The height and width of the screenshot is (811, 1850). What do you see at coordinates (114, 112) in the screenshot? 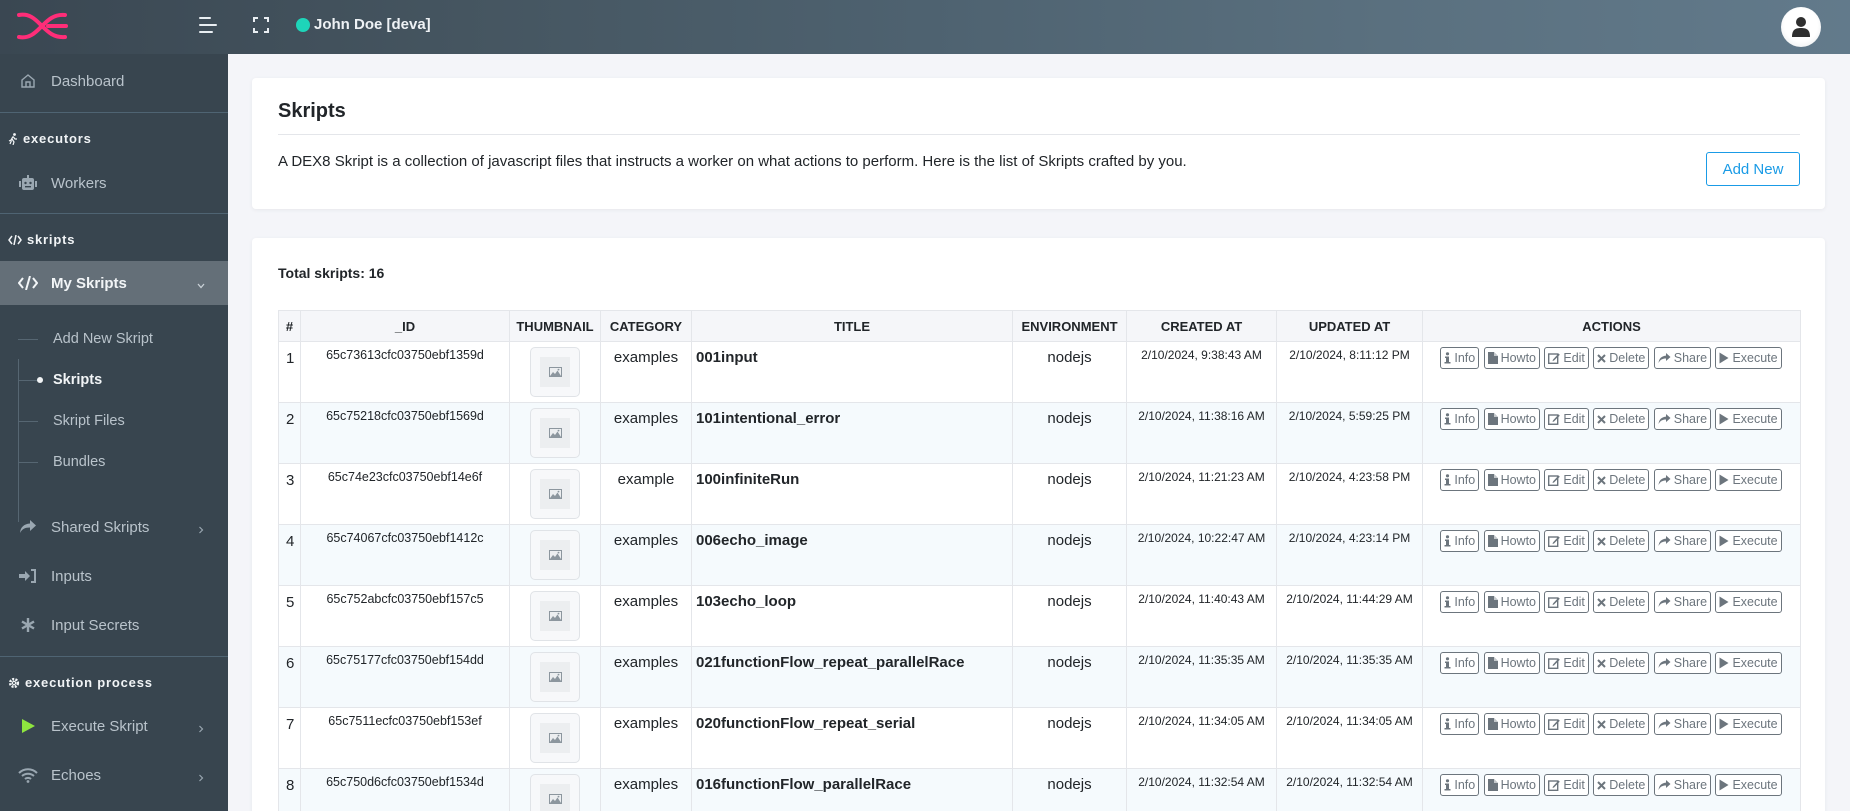
I see `sidebar-divider` at bounding box center [114, 112].